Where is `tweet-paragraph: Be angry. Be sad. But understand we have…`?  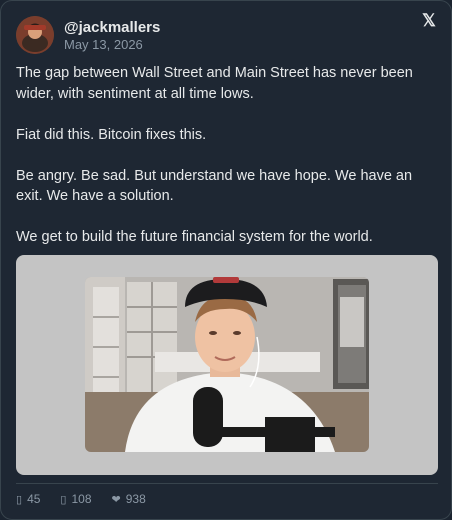
tweet-paragraph: Be angry. Be sad. But understand we have… is located at coordinates (214, 186).